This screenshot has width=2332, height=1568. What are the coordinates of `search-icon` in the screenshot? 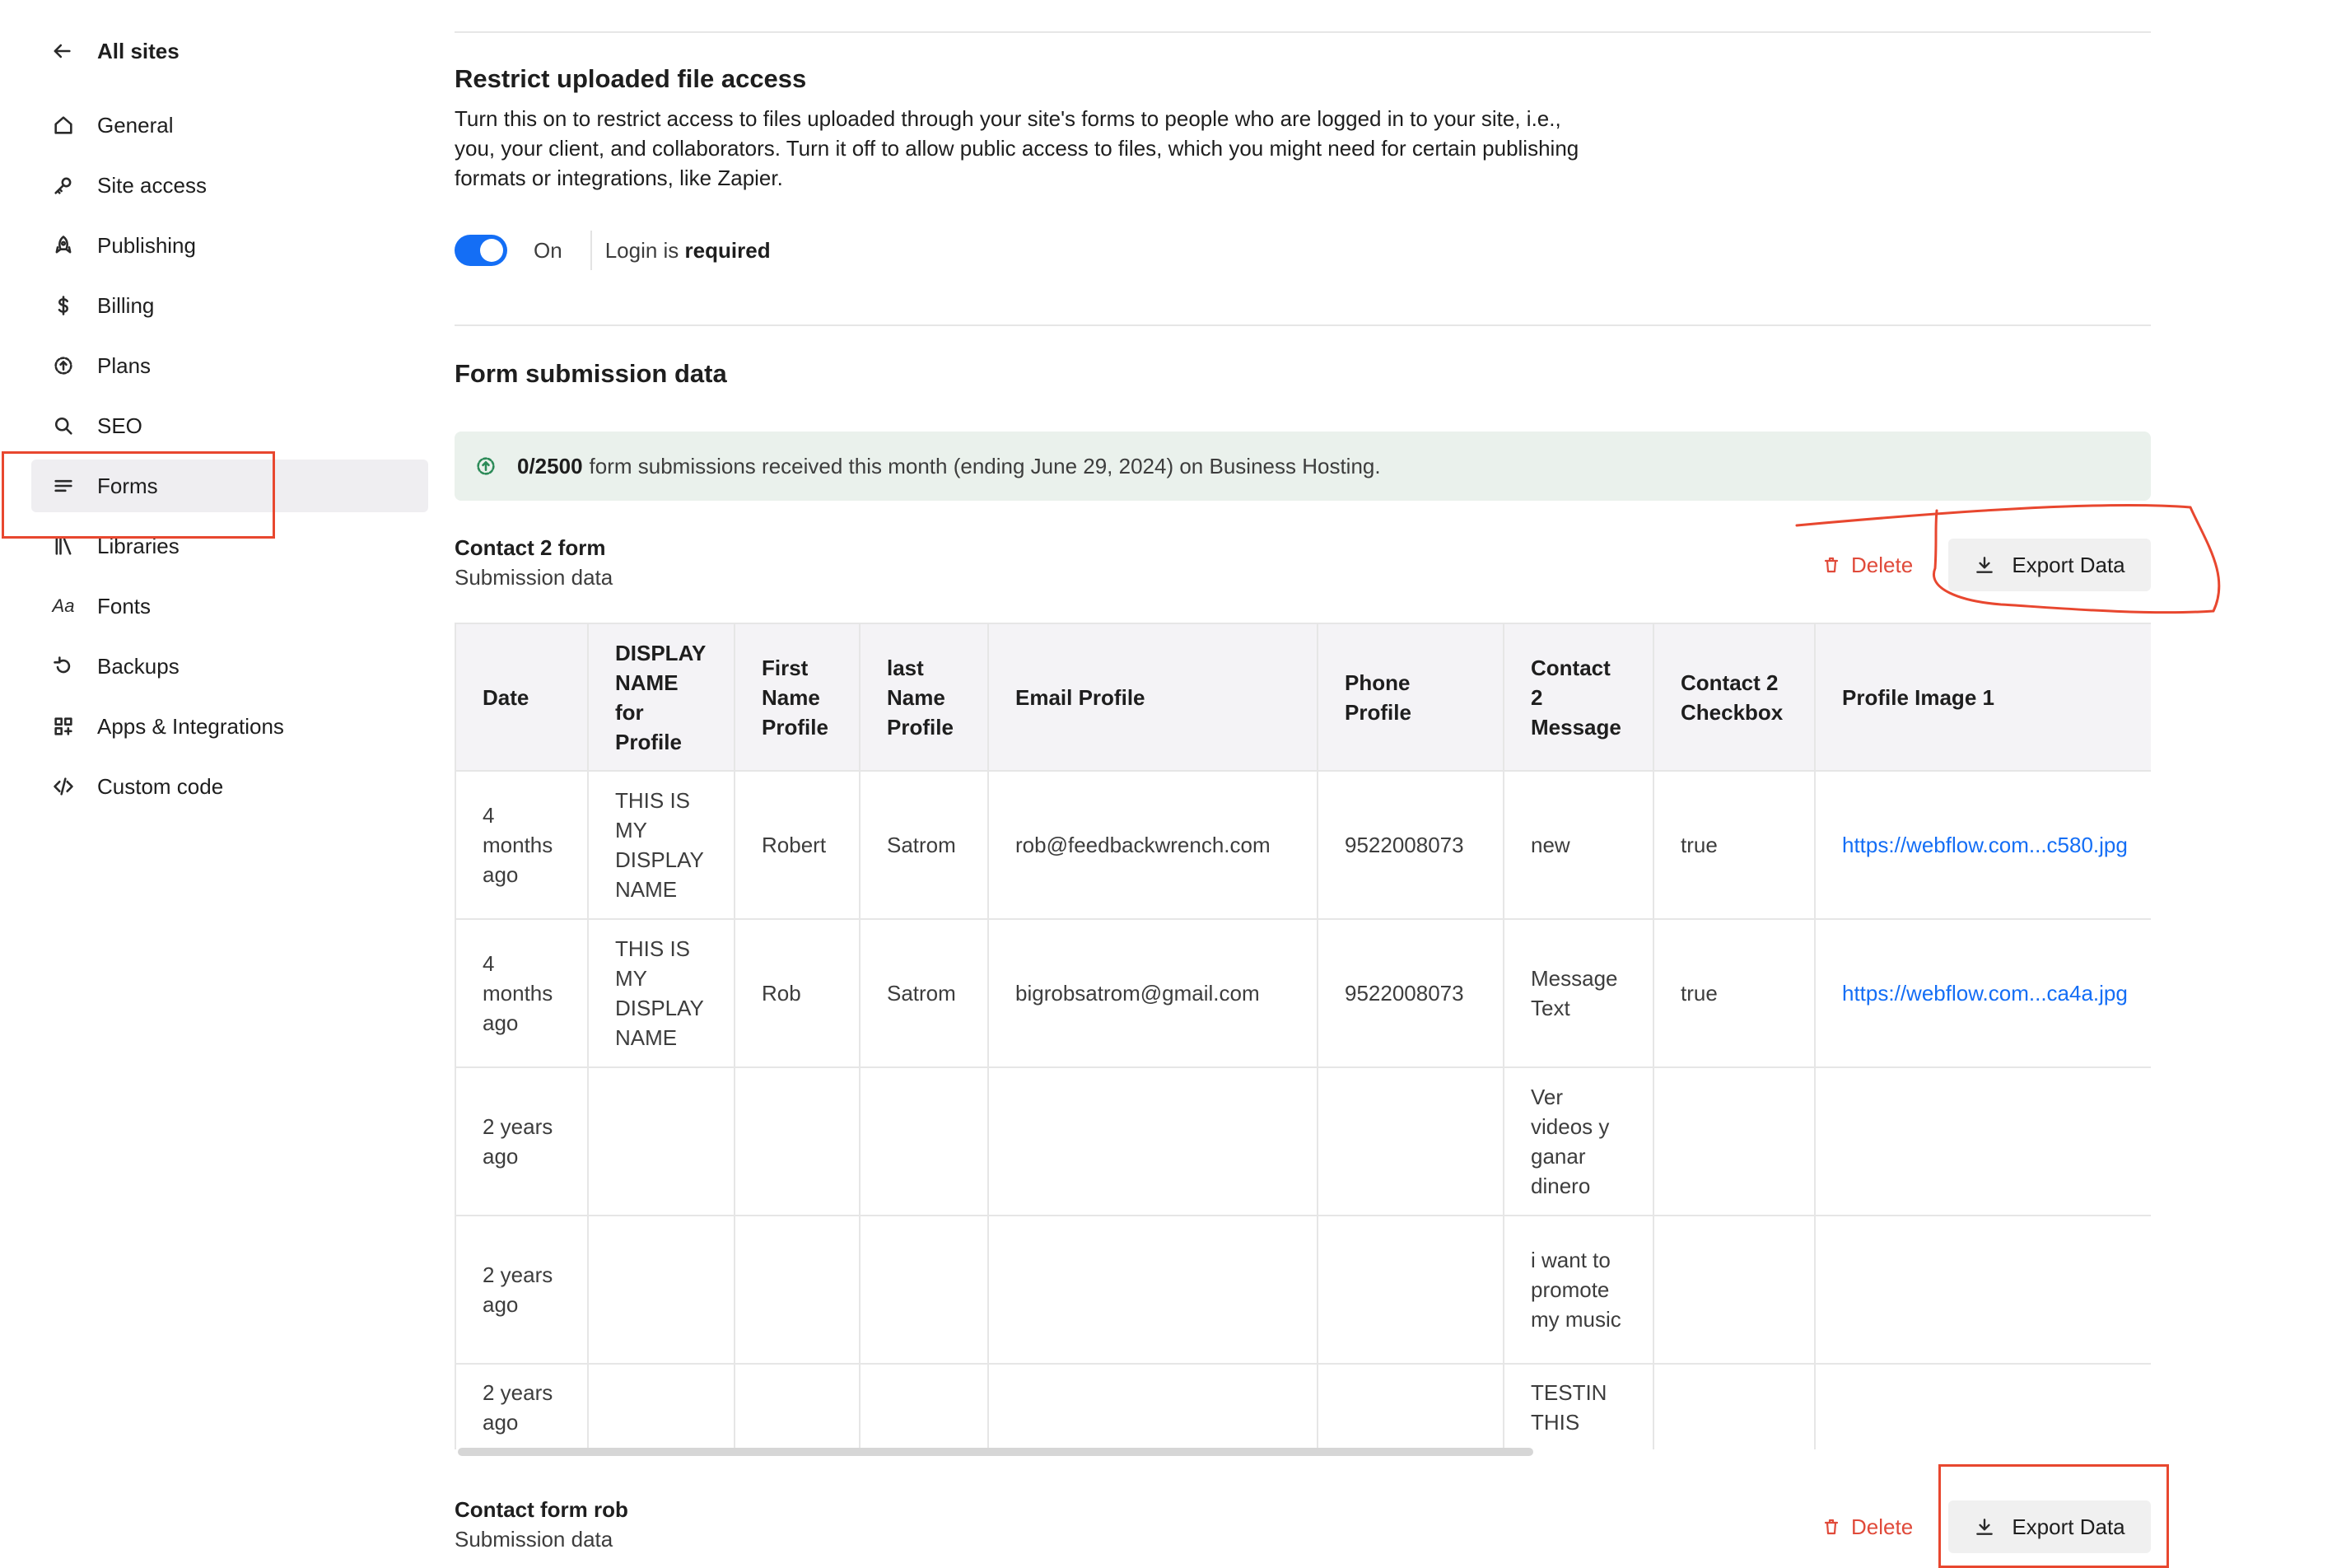 It's located at (64, 425).